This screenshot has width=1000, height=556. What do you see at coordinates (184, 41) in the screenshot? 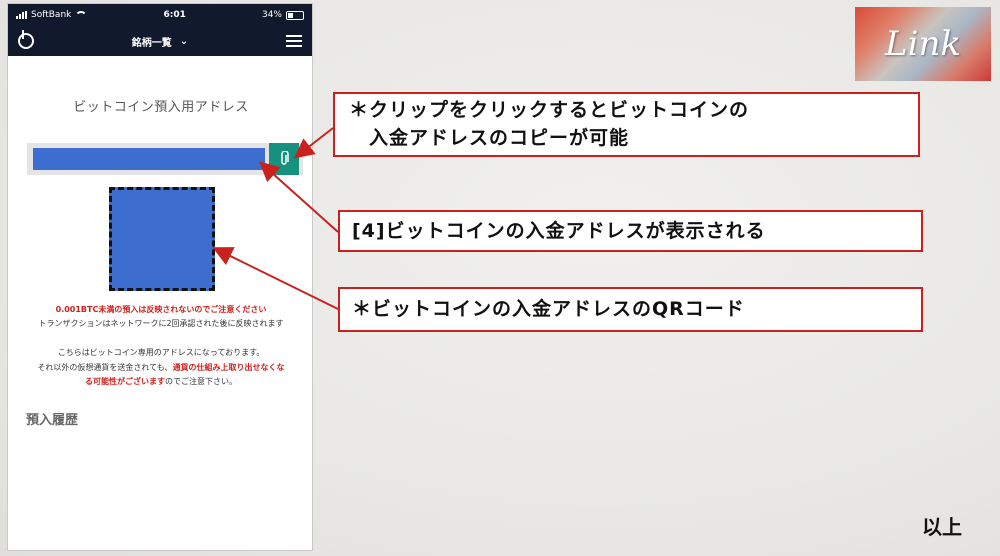
I see `chevron-down-icon: ⌄` at bounding box center [184, 41].